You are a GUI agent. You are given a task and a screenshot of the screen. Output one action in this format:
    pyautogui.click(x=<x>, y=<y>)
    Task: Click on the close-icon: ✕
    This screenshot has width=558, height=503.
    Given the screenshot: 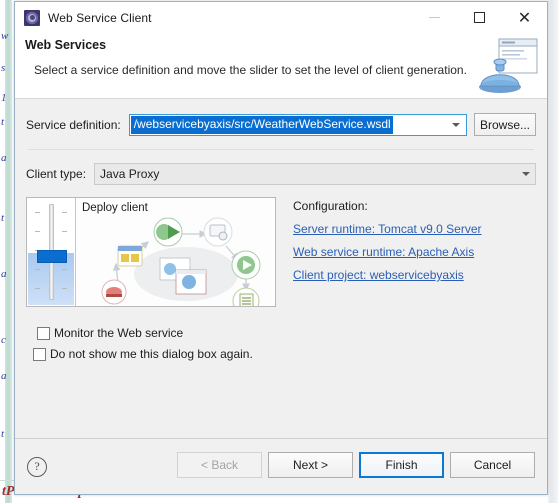 What is the action you would take?
    pyautogui.click(x=524, y=17)
    